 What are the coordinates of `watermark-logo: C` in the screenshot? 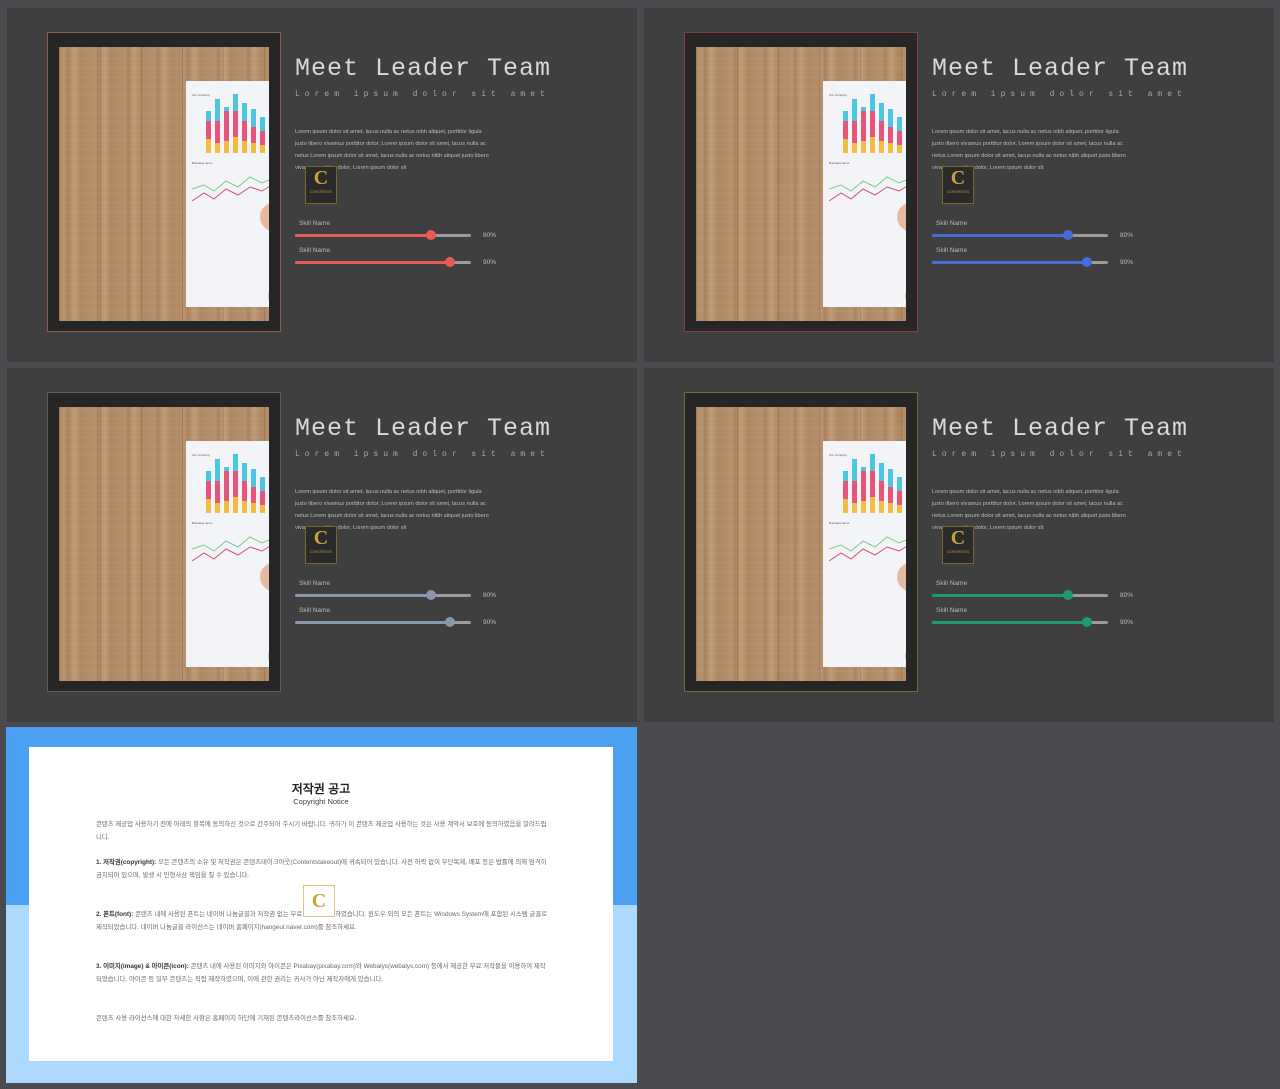 It's located at (319, 901).